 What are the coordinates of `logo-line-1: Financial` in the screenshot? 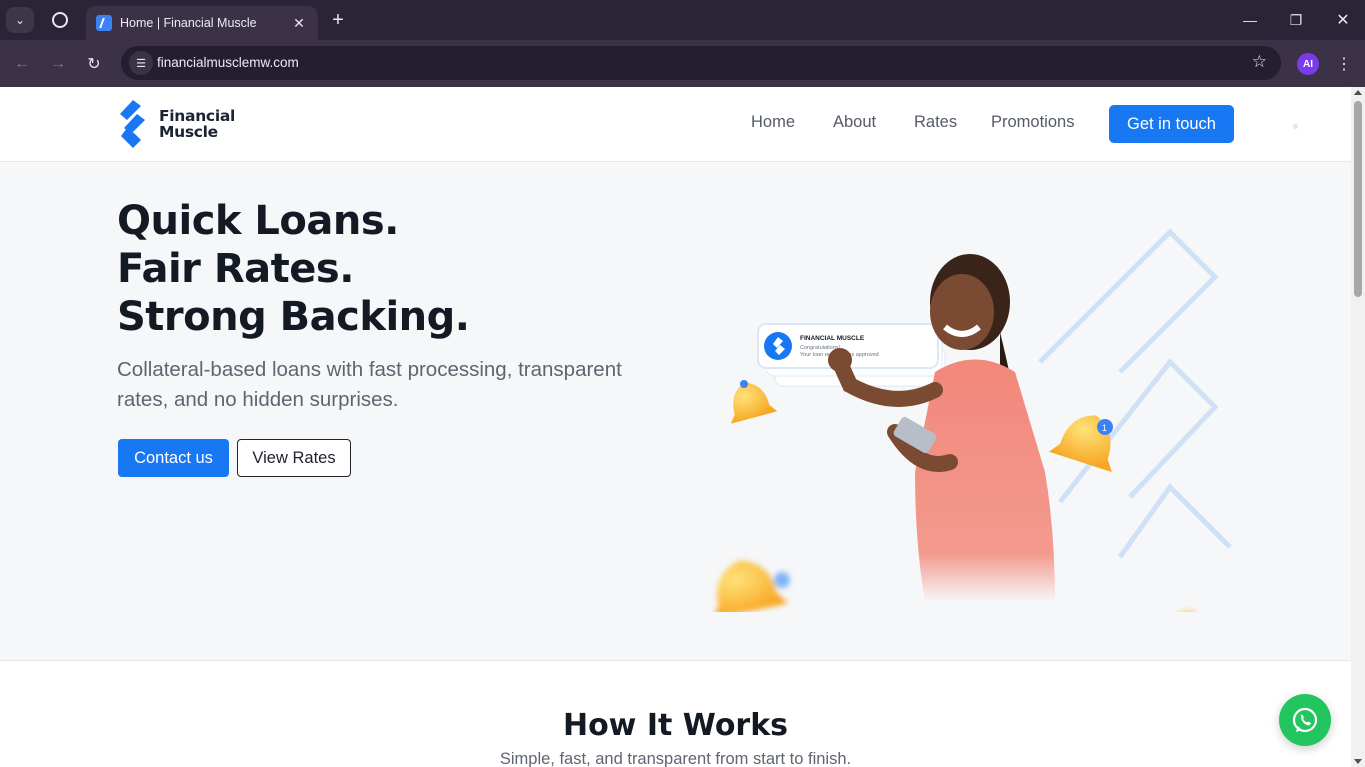 It's located at (197, 116).